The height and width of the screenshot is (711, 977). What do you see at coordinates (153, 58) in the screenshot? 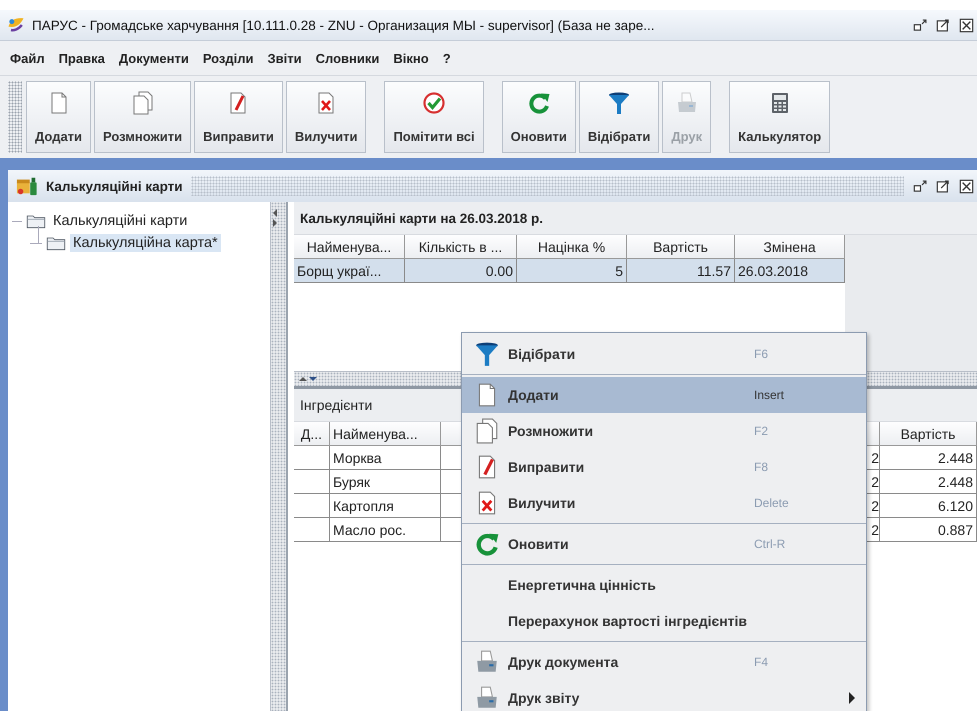
I see `menu-item: Документи` at bounding box center [153, 58].